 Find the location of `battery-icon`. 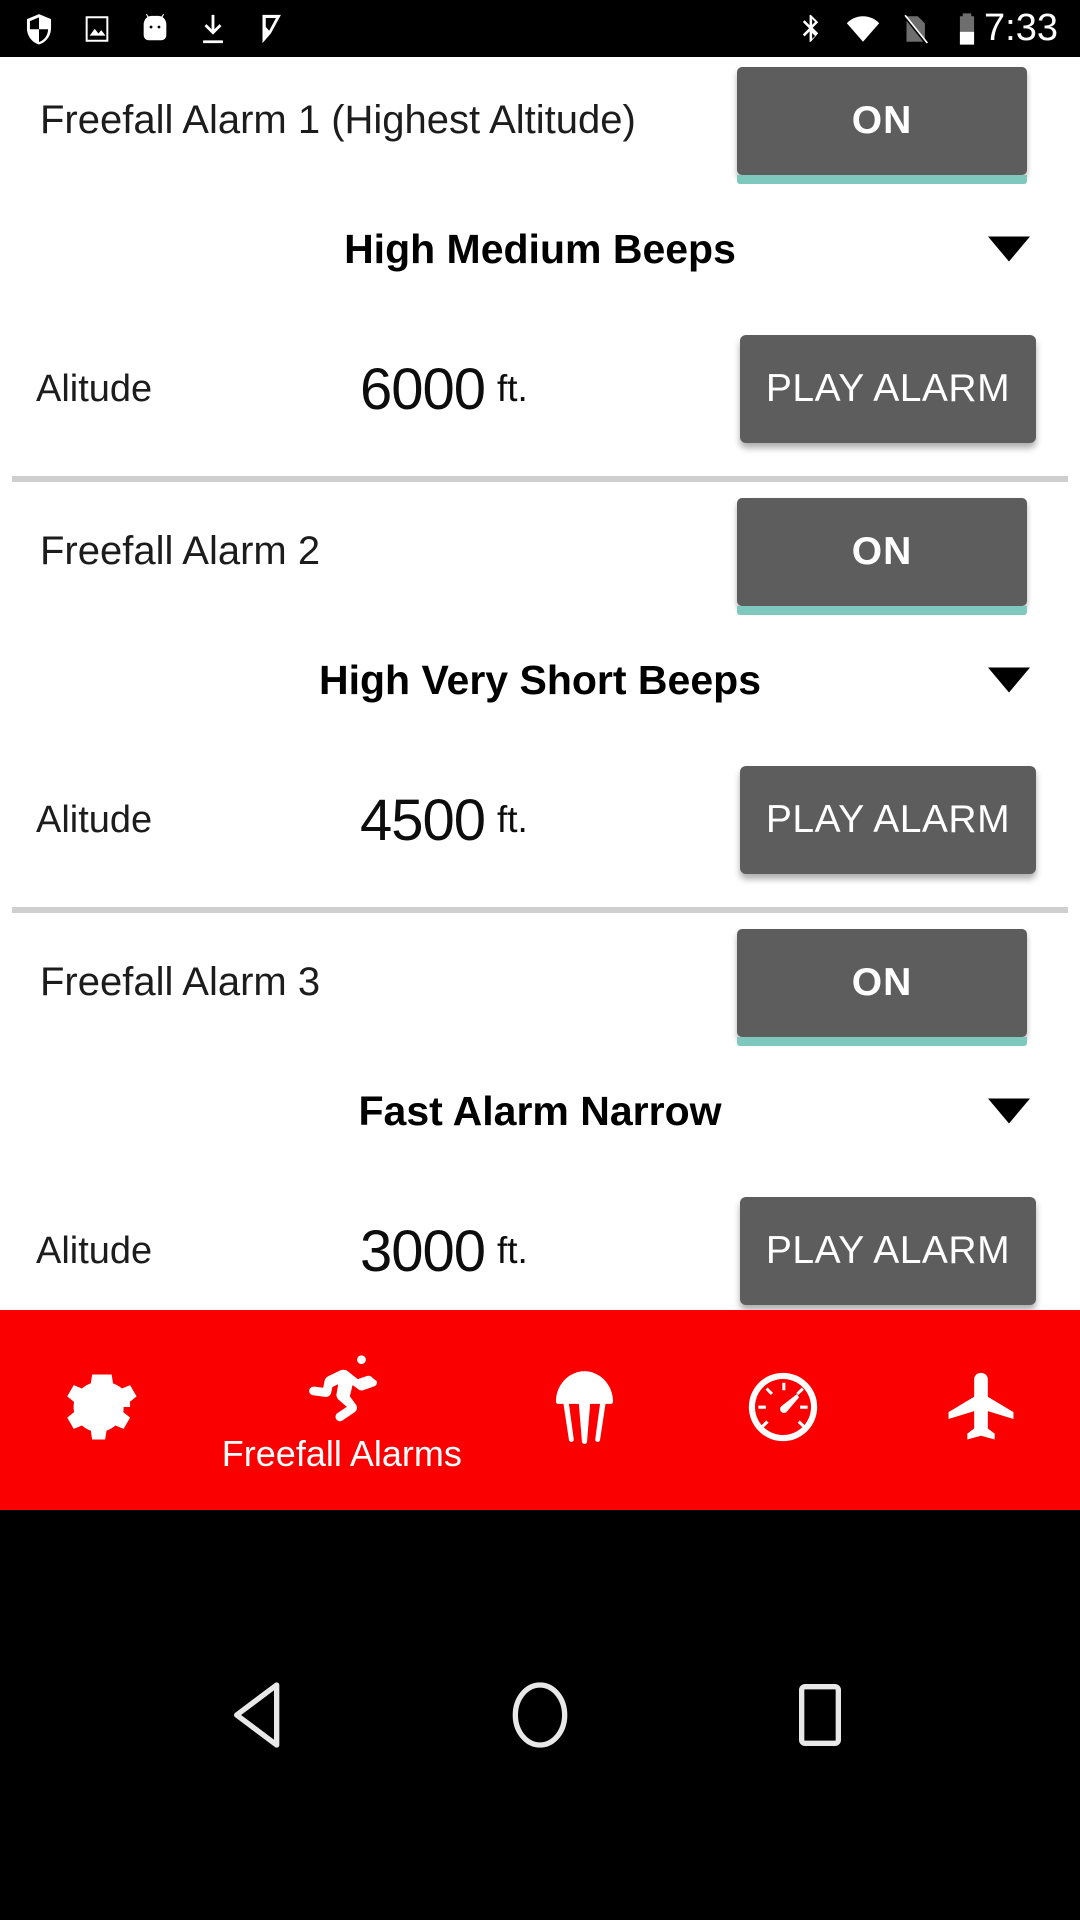

battery-icon is located at coordinates (967, 29).